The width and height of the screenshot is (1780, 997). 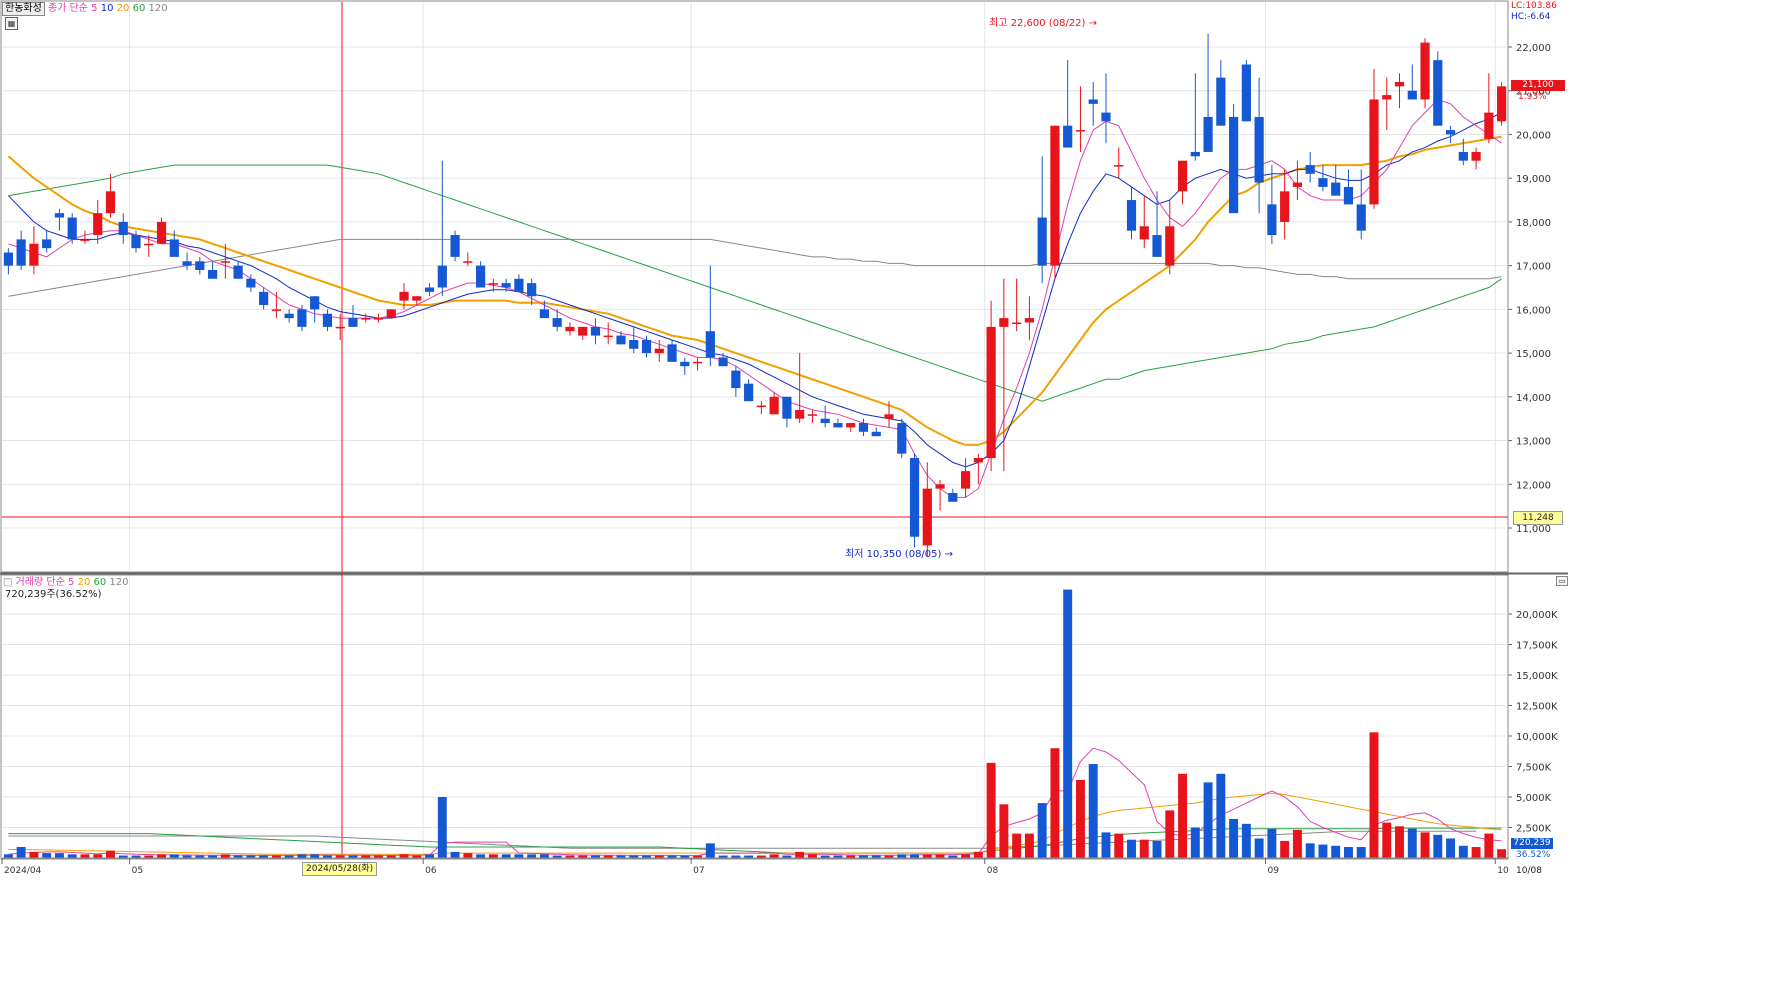 I want to click on legend-ma10: 10, so click(x=107, y=8).